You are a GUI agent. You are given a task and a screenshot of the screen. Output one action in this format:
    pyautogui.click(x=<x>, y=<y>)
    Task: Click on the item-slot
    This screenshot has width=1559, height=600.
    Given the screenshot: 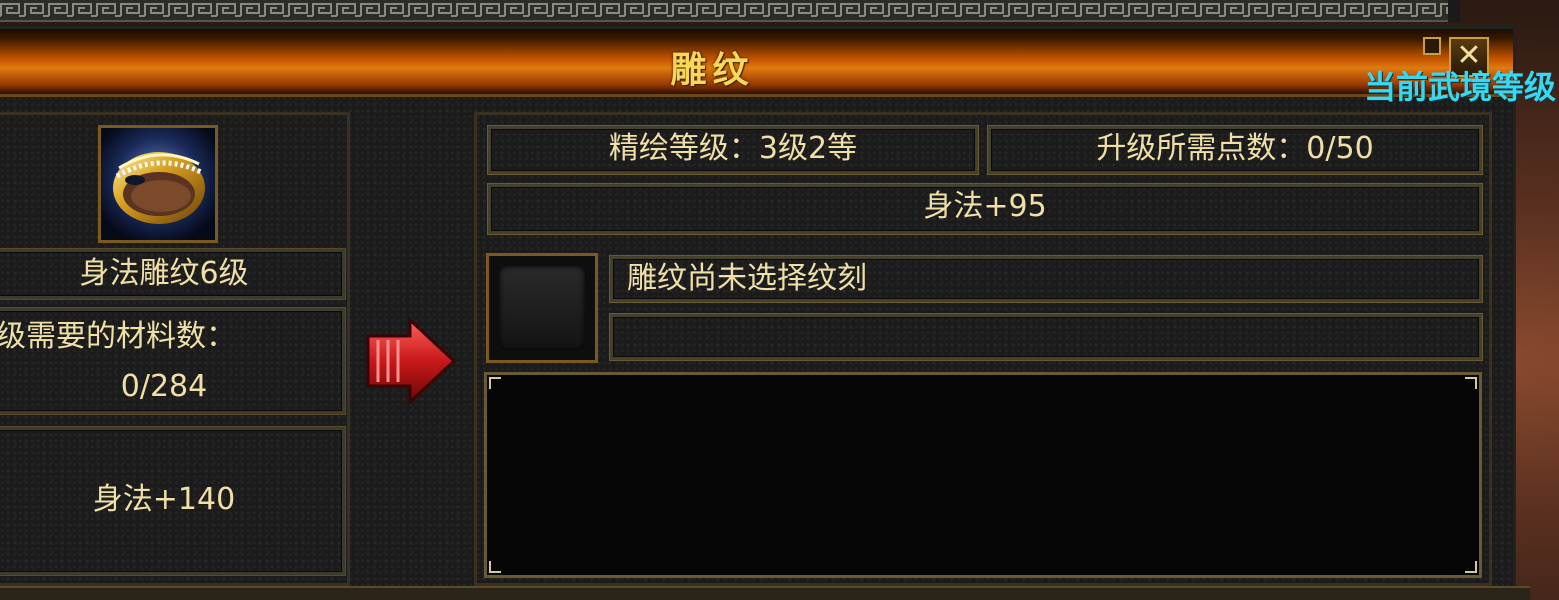 What is the action you would take?
    pyautogui.click(x=158, y=184)
    